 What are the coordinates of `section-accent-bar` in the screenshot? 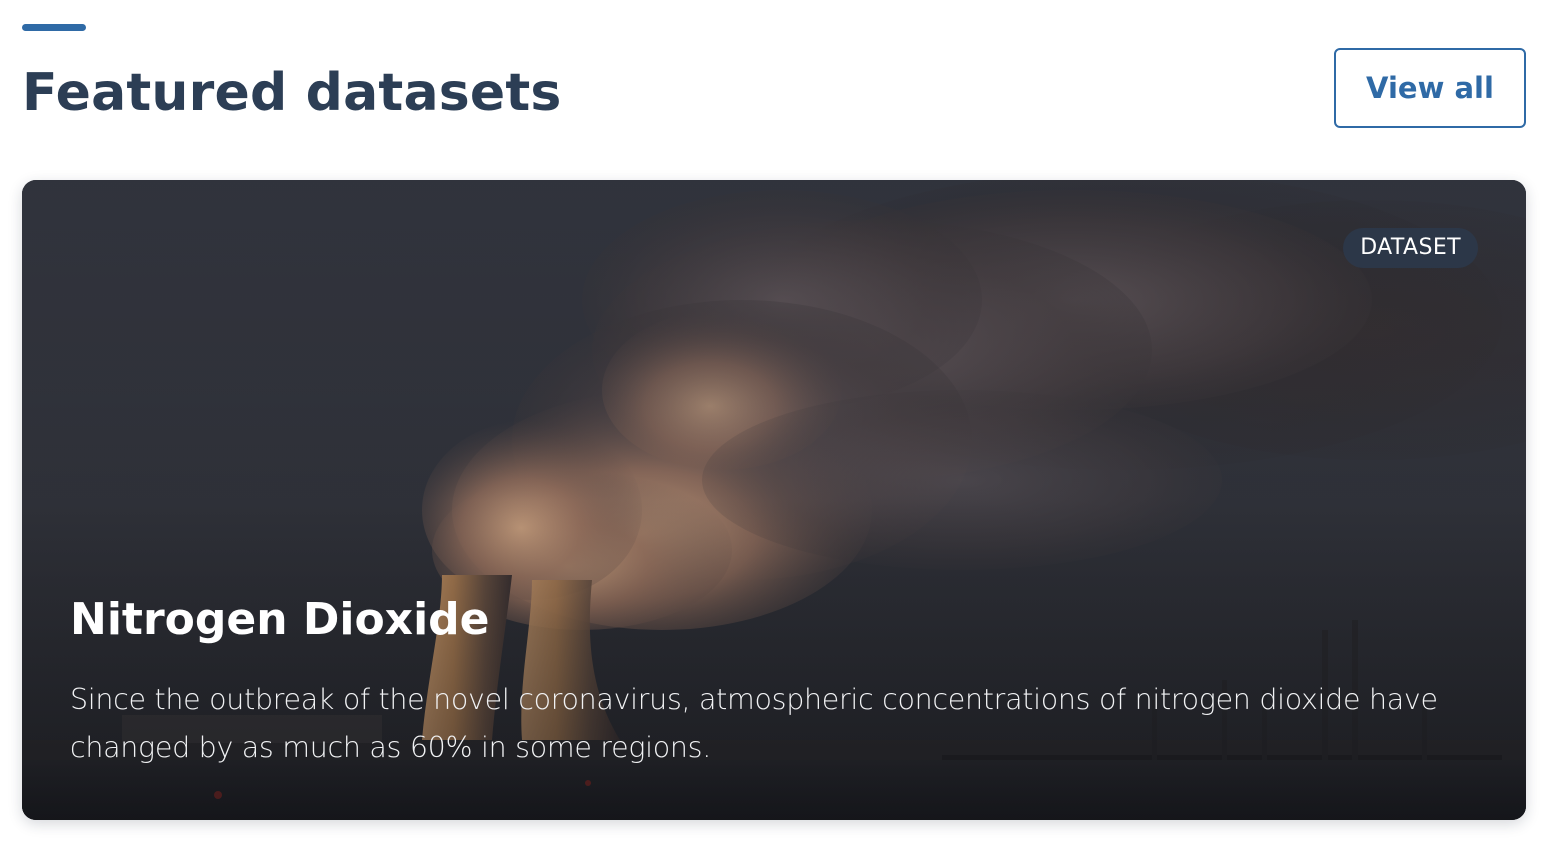 It's located at (54, 27).